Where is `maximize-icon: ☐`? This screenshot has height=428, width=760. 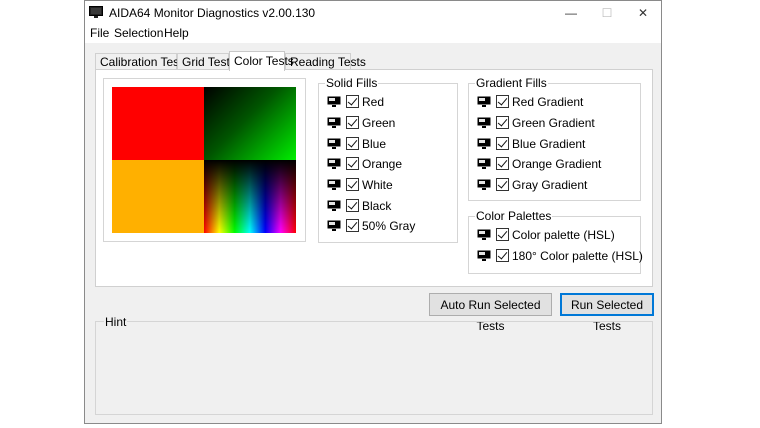 maximize-icon: ☐ is located at coordinates (607, 13).